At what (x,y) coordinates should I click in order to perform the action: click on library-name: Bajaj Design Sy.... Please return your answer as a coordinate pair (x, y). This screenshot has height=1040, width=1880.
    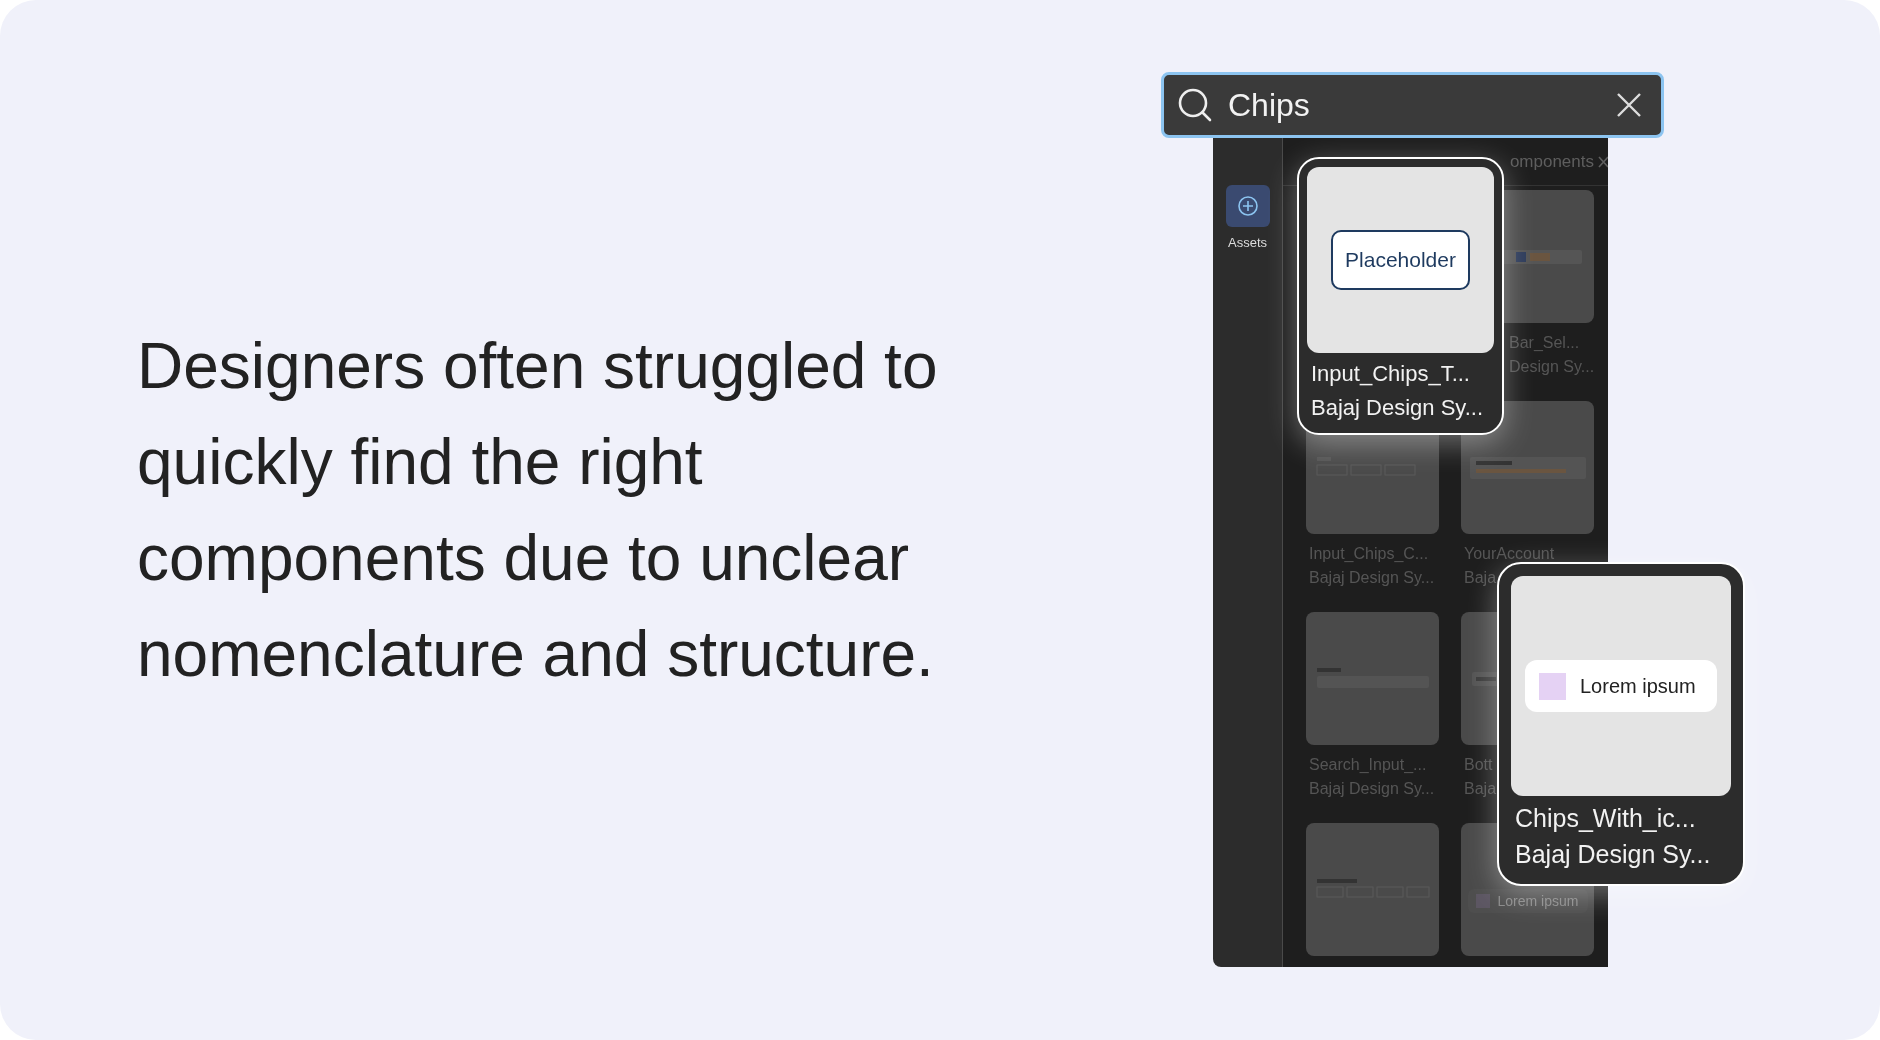
    Looking at the image, I should click on (1397, 408).